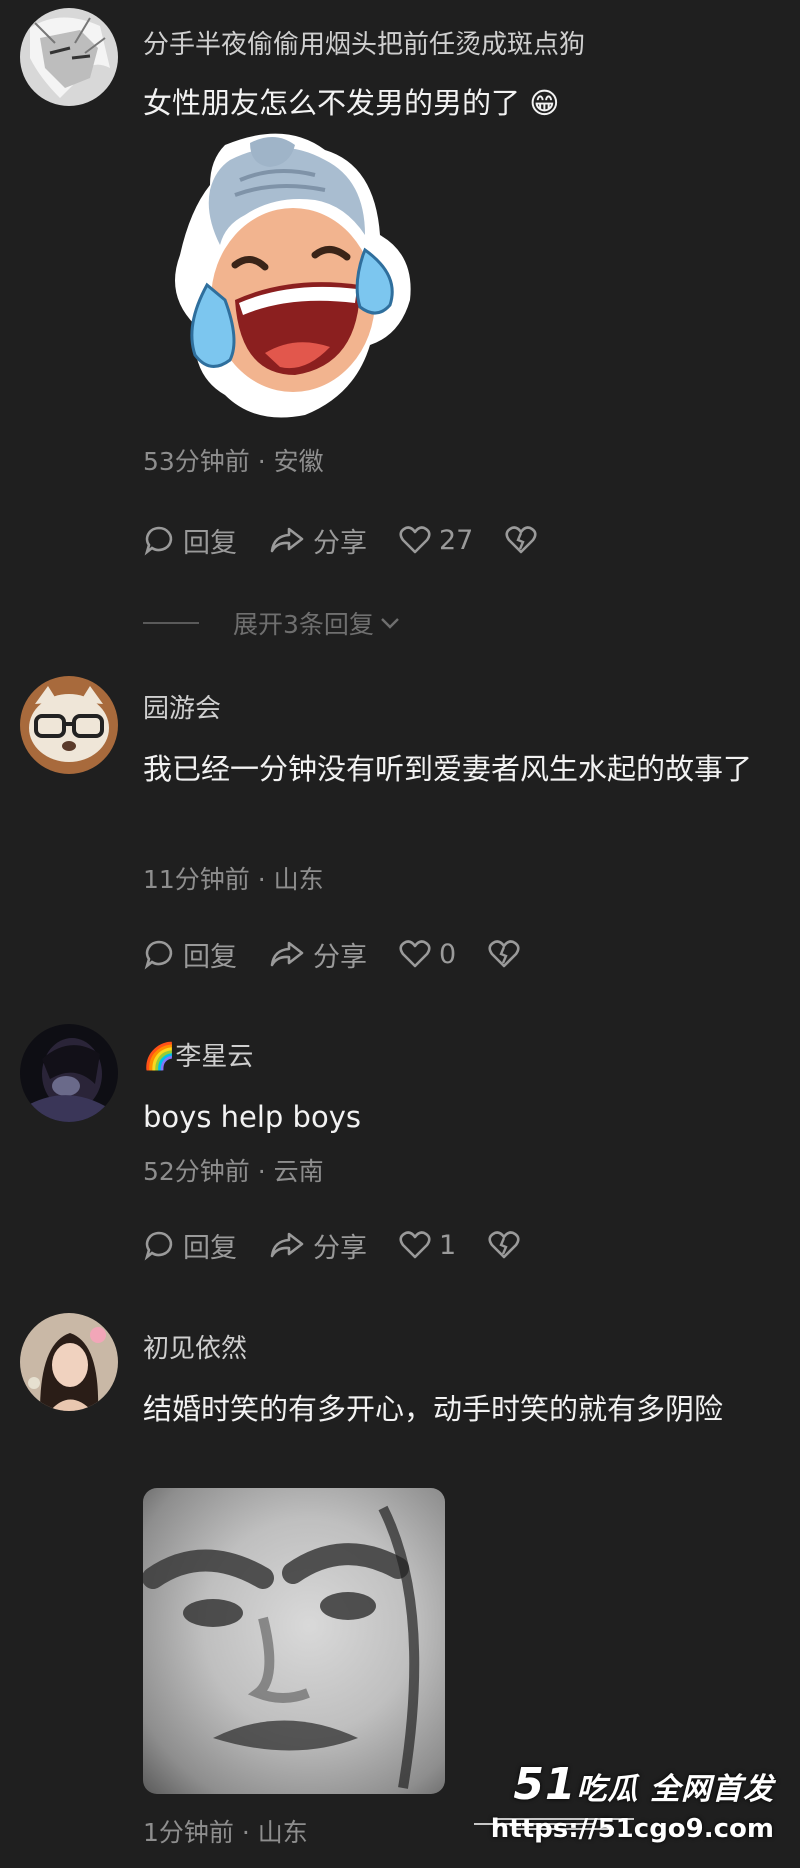 The height and width of the screenshot is (1868, 800). I want to click on comment-text: 女性朋友怎么不发男的男的了 😁, so click(458, 103).